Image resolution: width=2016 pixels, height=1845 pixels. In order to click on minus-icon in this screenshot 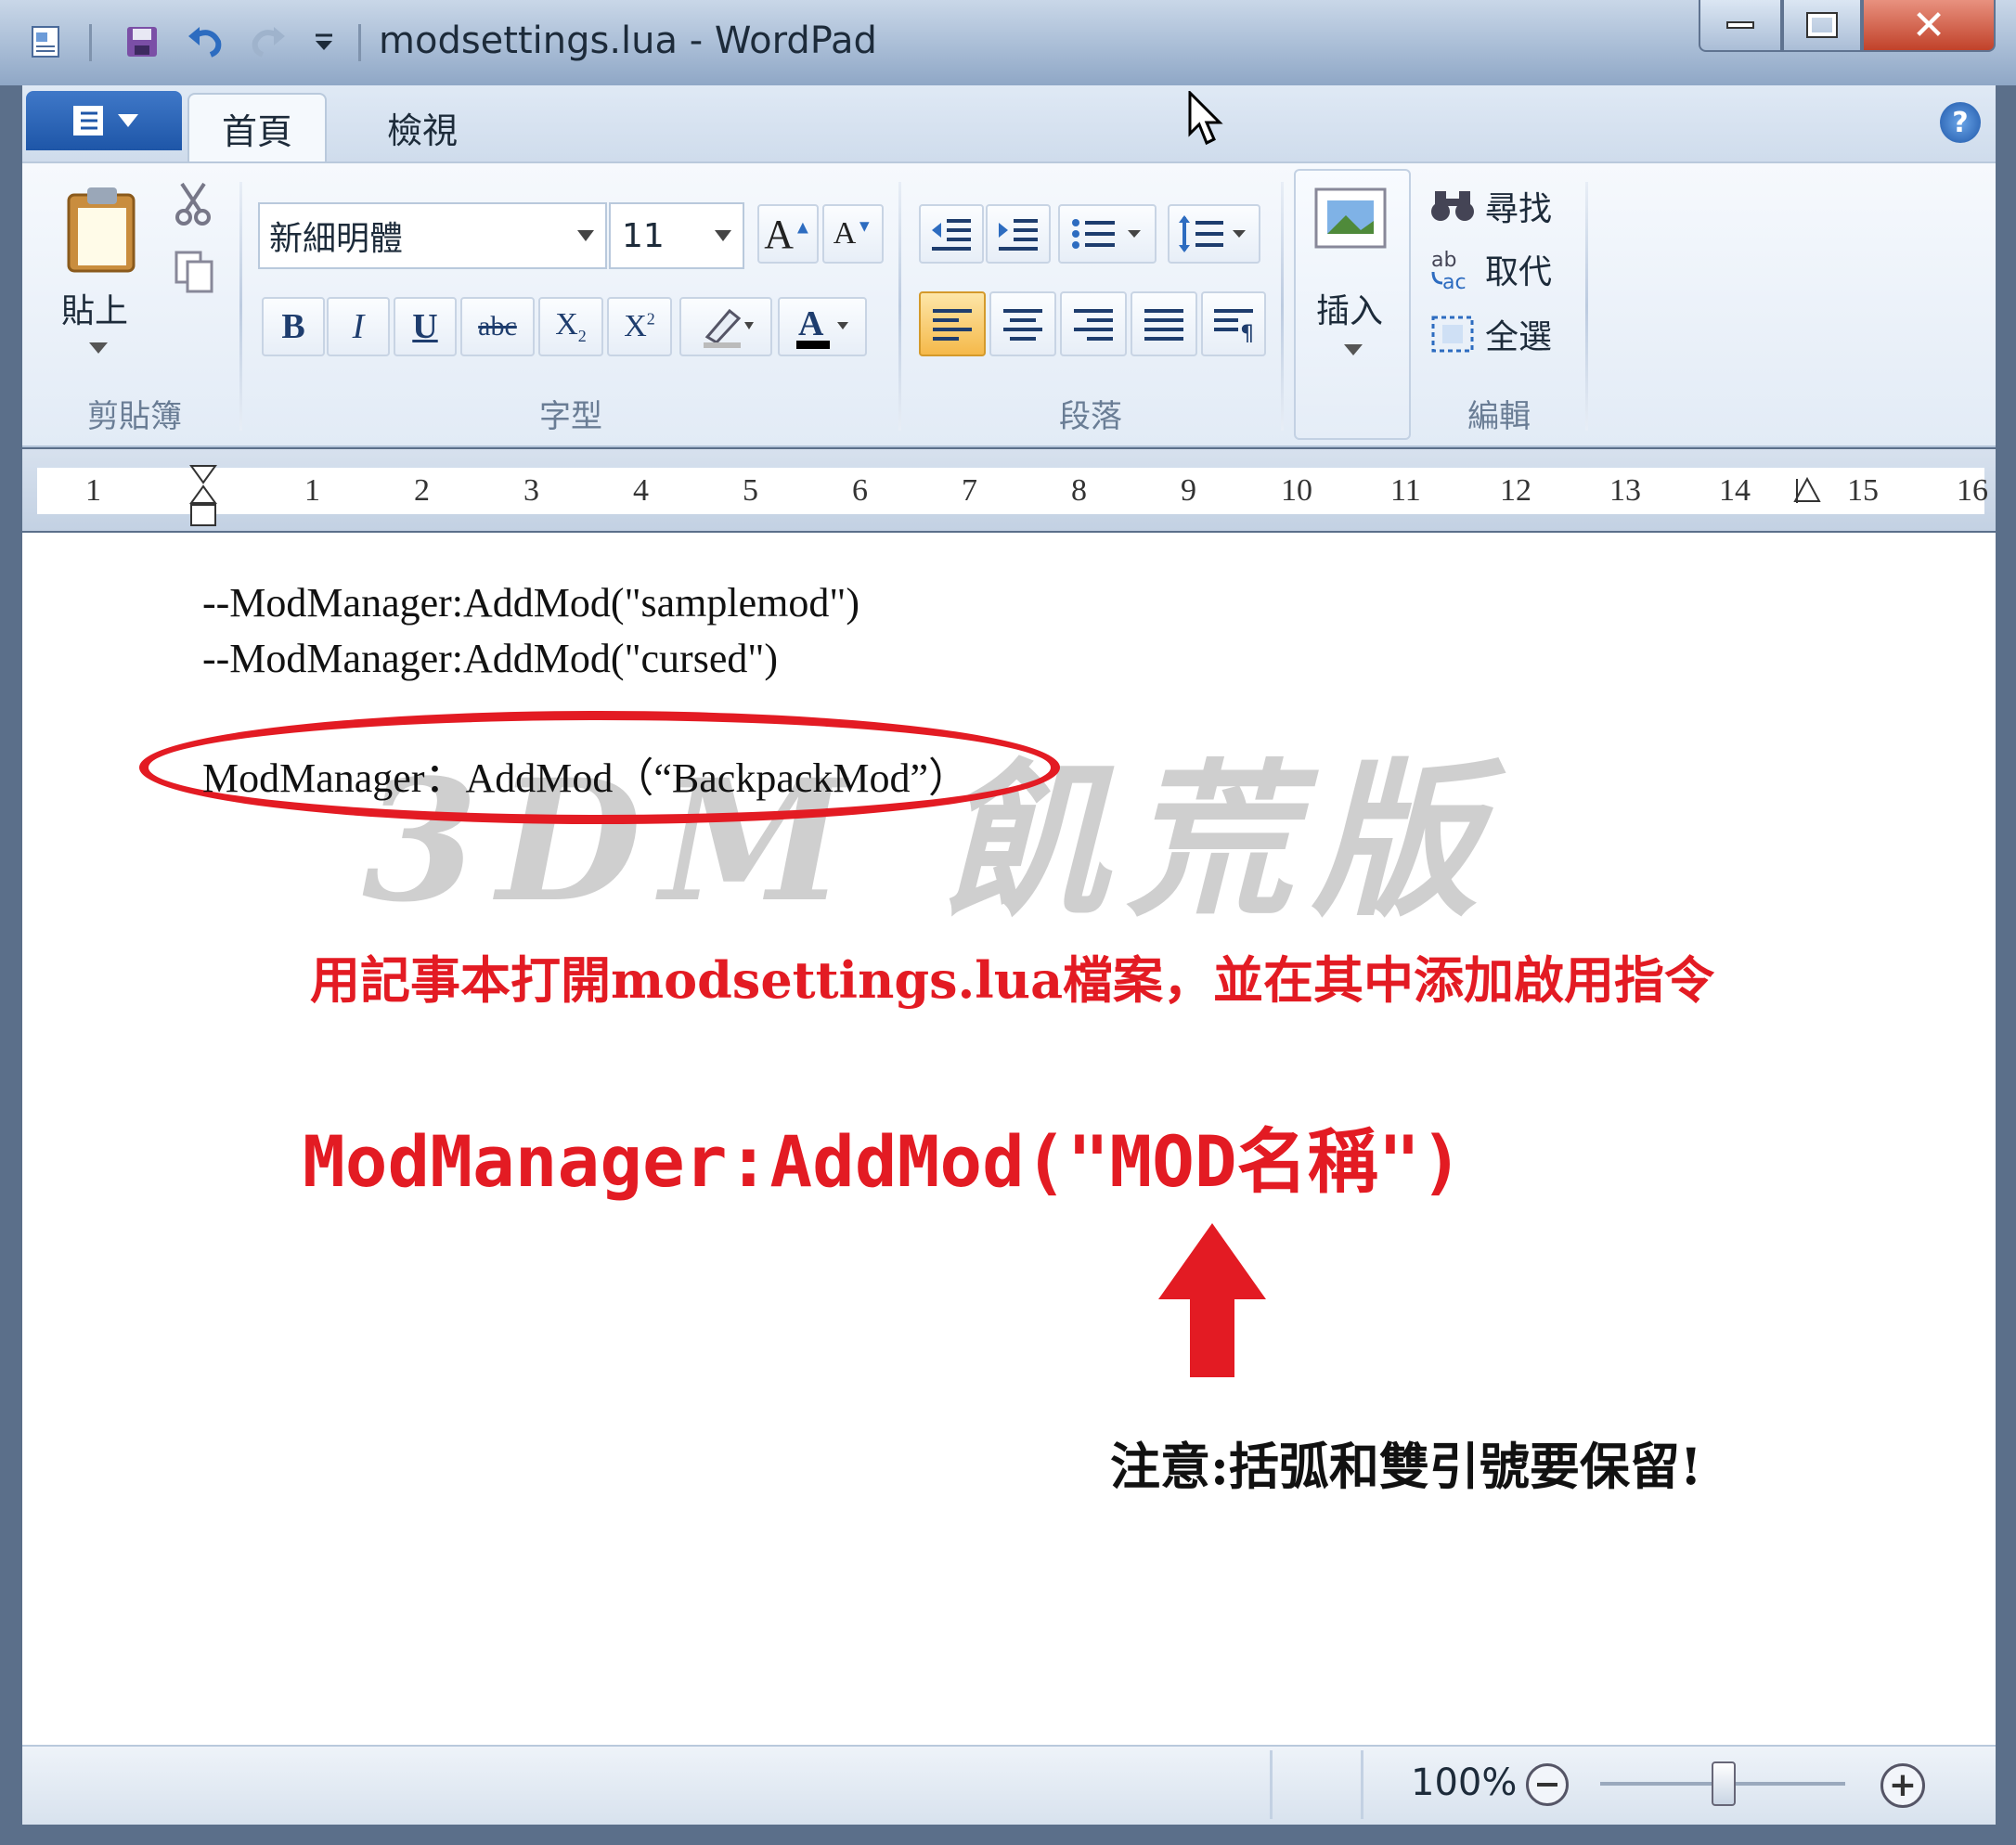, I will do `click(1547, 1785)`.